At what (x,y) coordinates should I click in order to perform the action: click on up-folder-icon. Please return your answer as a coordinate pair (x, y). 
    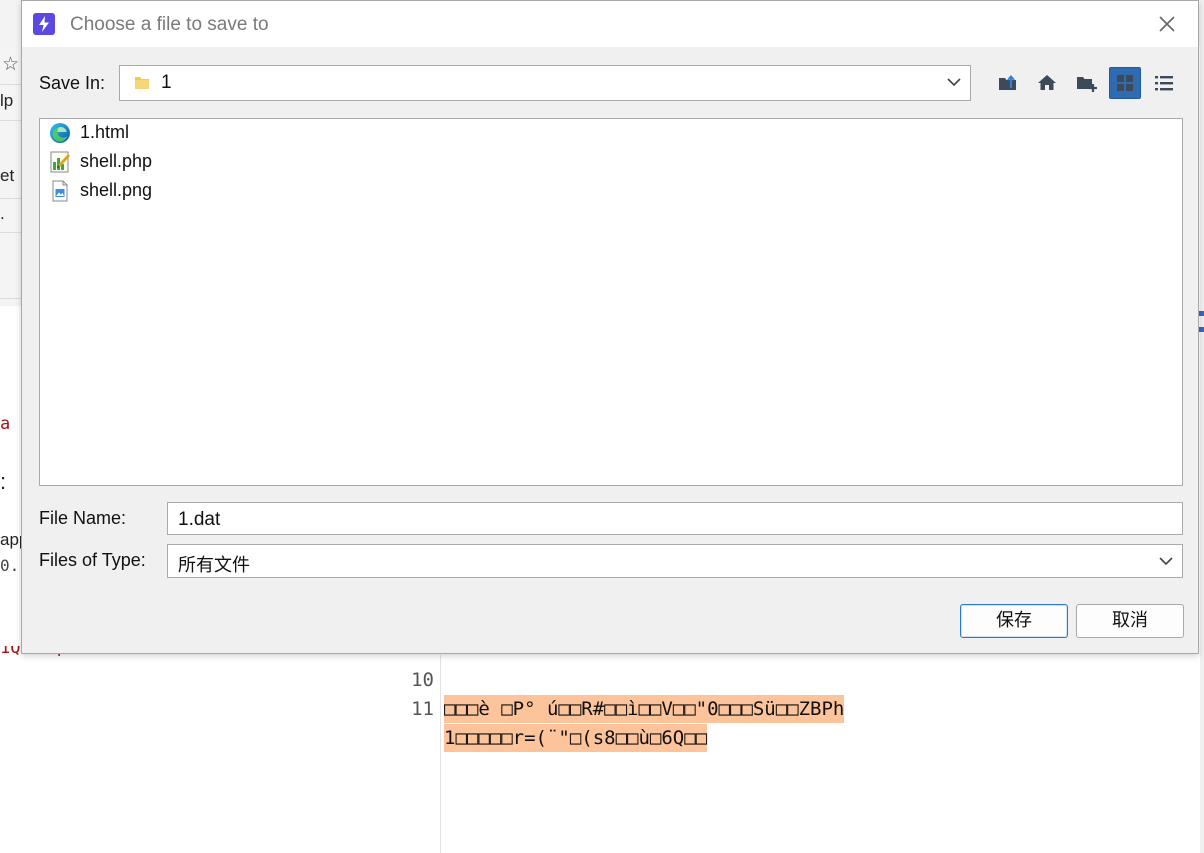
    Looking at the image, I should click on (1007, 82).